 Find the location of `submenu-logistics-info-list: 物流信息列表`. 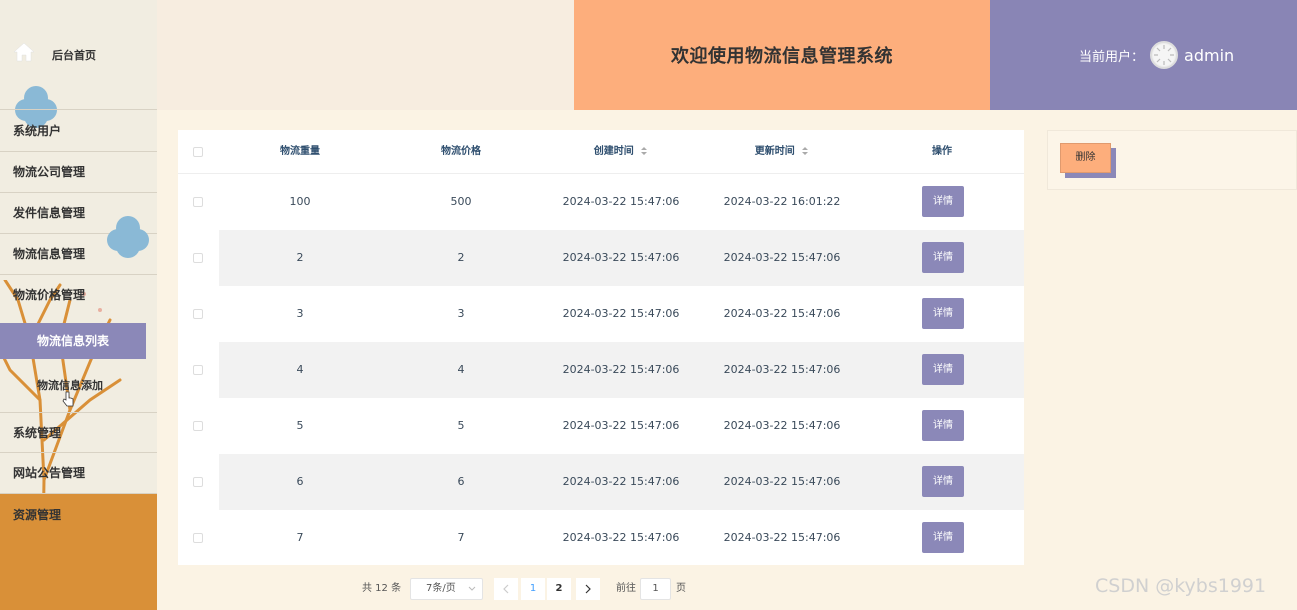

submenu-logistics-info-list: 物流信息列表 is located at coordinates (73, 341).